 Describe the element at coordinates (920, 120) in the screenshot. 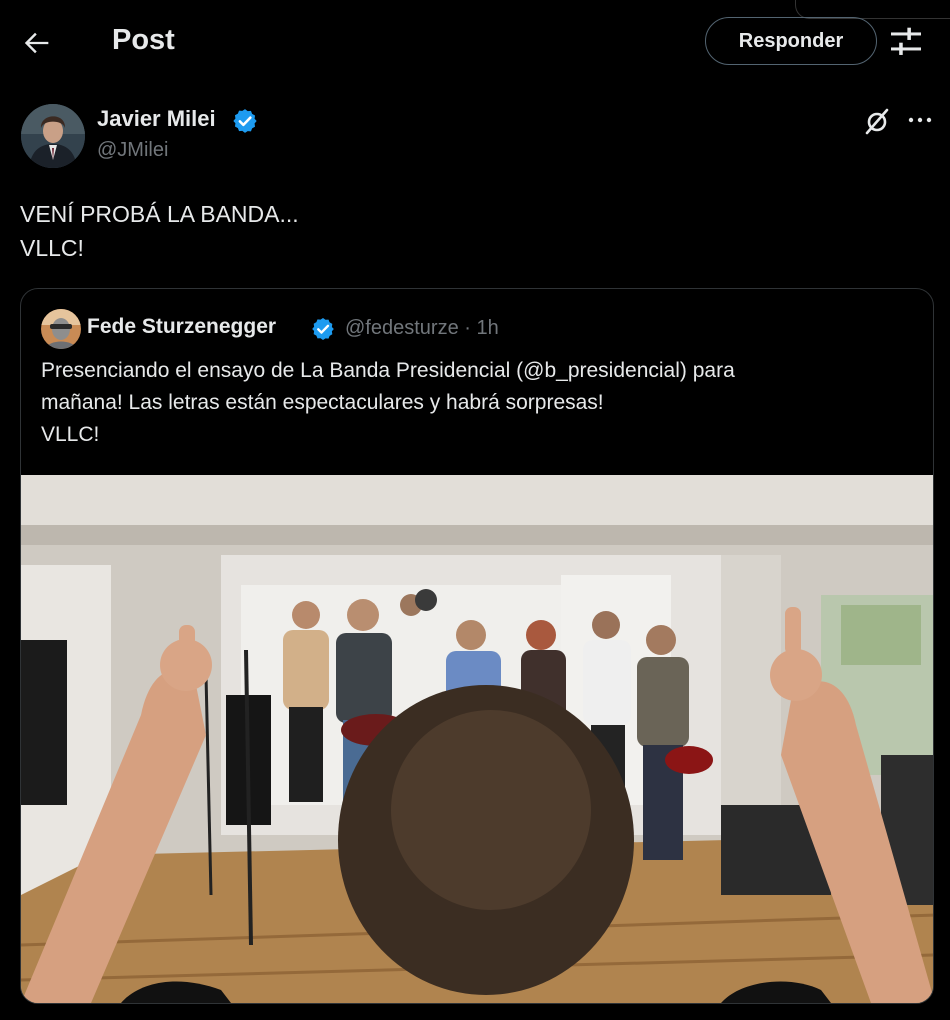

I see `more-horizontal-icon` at that location.